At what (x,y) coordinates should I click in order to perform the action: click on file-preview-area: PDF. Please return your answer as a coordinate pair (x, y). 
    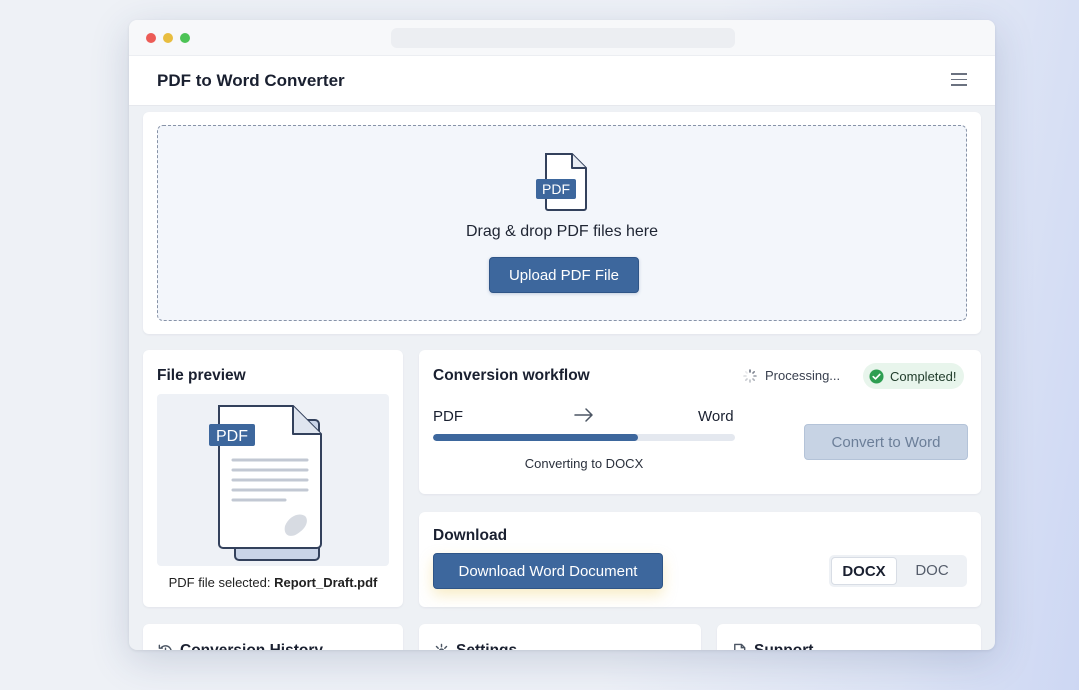
    Looking at the image, I should click on (273, 480).